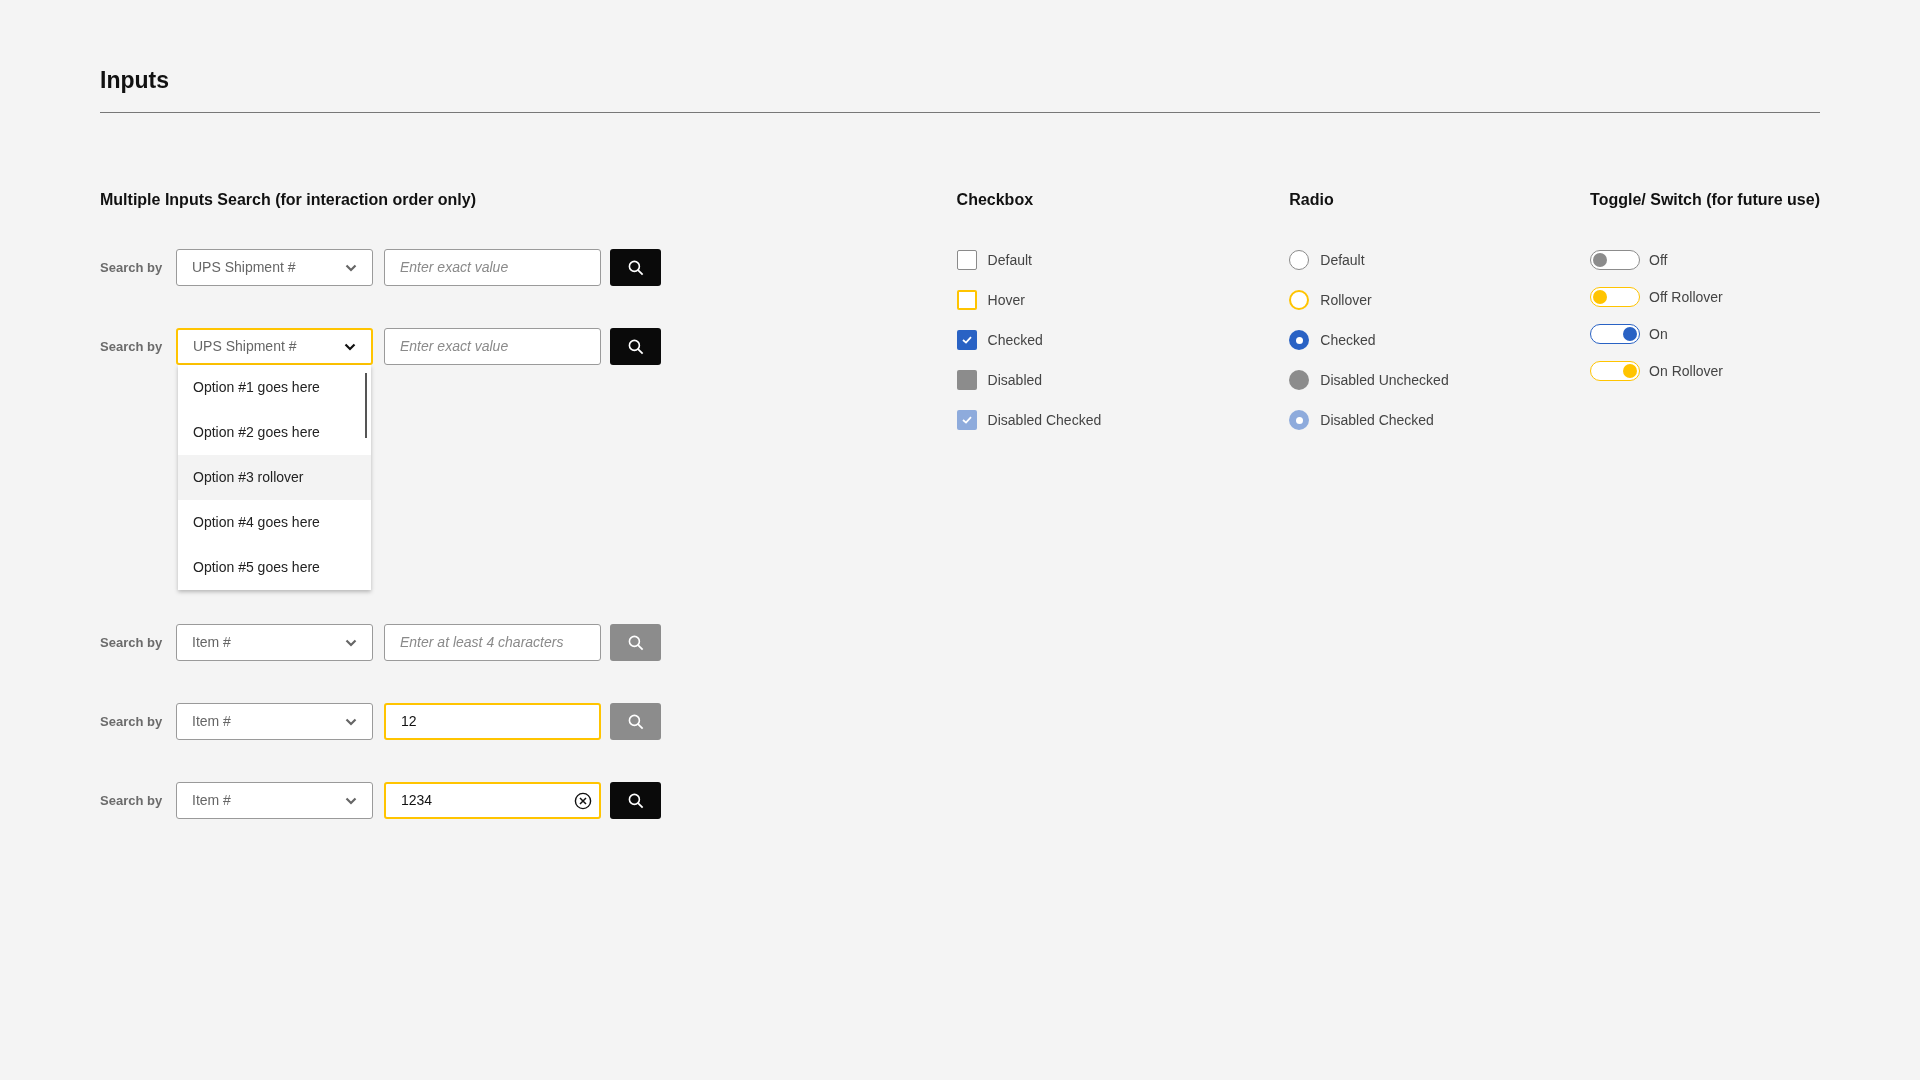 The width and height of the screenshot is (1920, 1080). I want to click on clear-icon, so click(583, 800).